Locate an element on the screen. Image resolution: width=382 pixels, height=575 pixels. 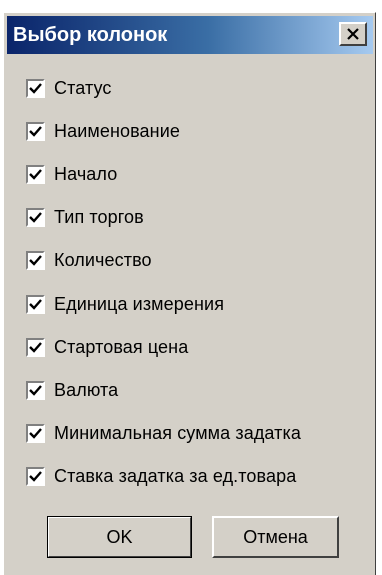
column-item-start: Начало is located at coordinates (163, 174).